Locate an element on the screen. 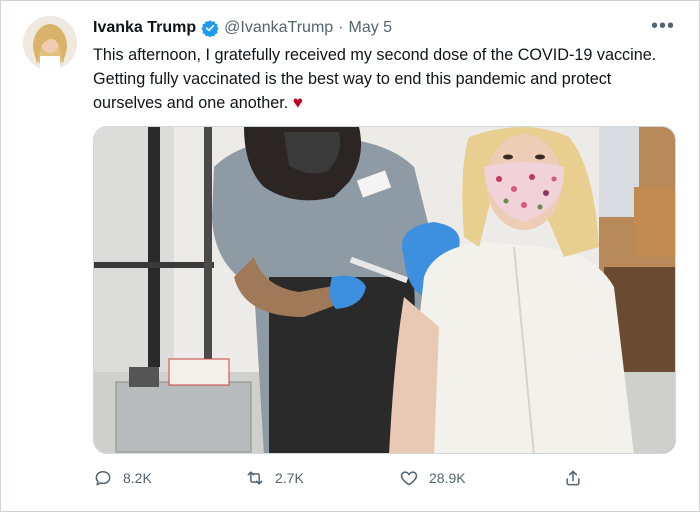 Image resolution: width=700 pixels, height=512 pixels. reply-button: 8.2K is located at coordinates (122, 478).